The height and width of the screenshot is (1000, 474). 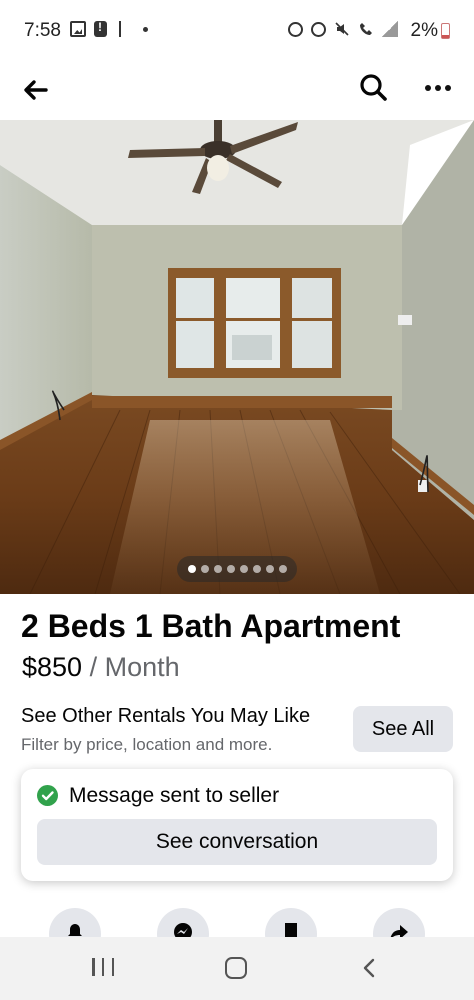 I want to click on arrow-left-icon, so click(x=36, y=90).